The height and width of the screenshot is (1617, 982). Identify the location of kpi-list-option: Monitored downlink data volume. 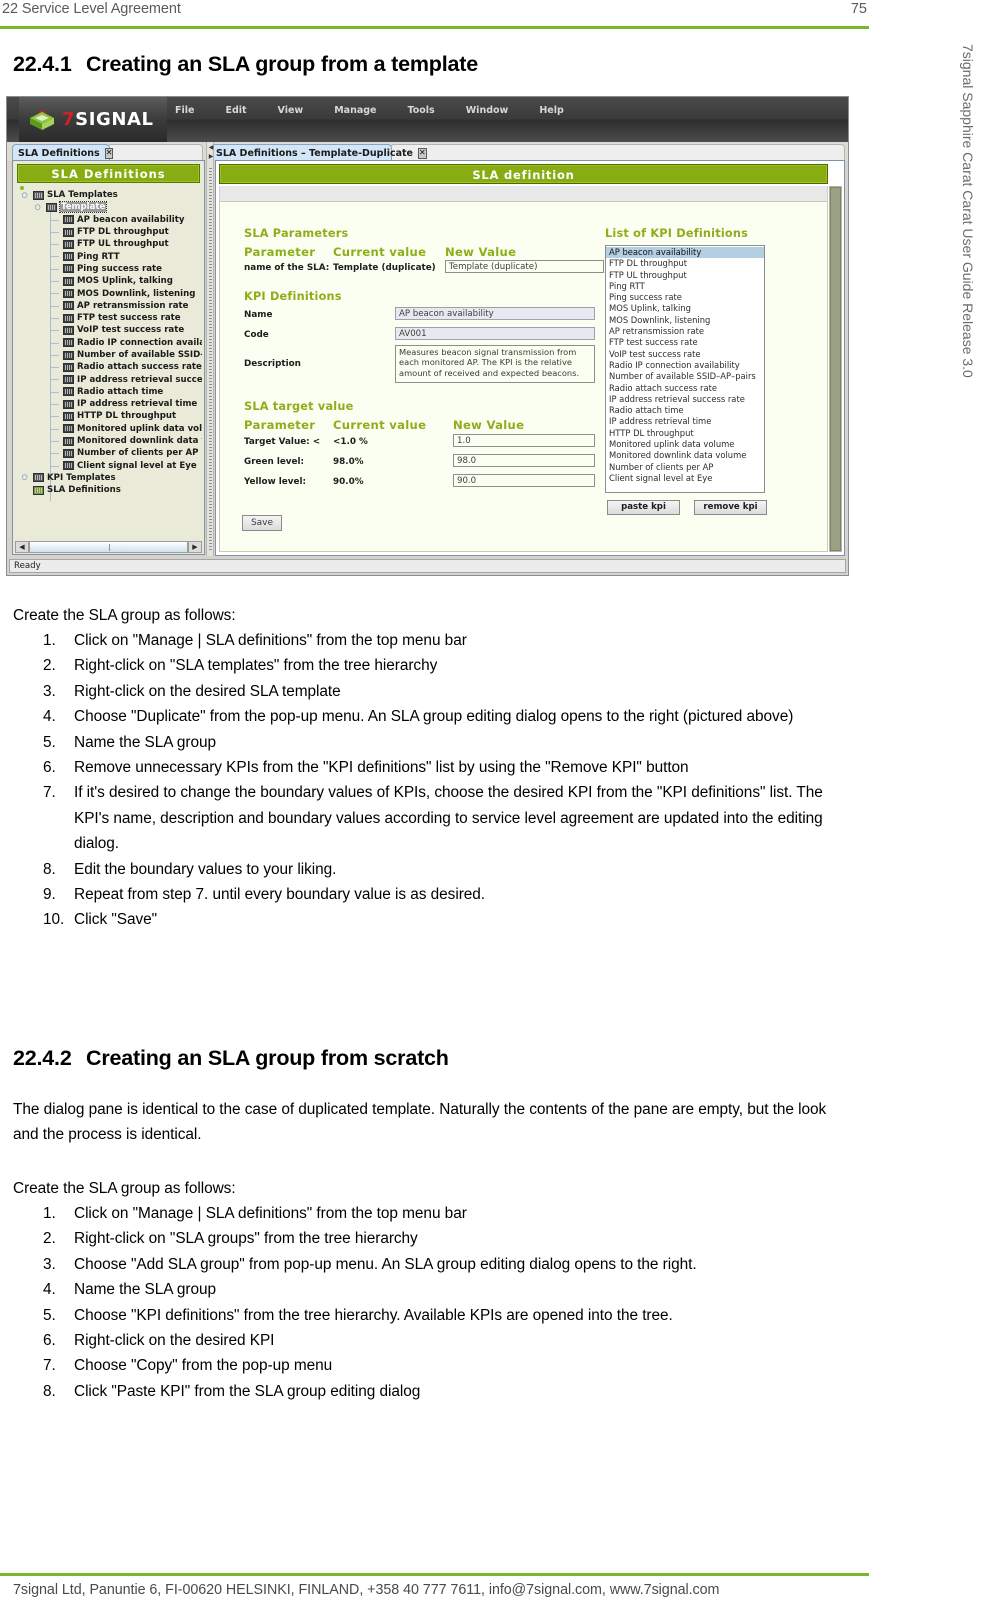
(685, 455).